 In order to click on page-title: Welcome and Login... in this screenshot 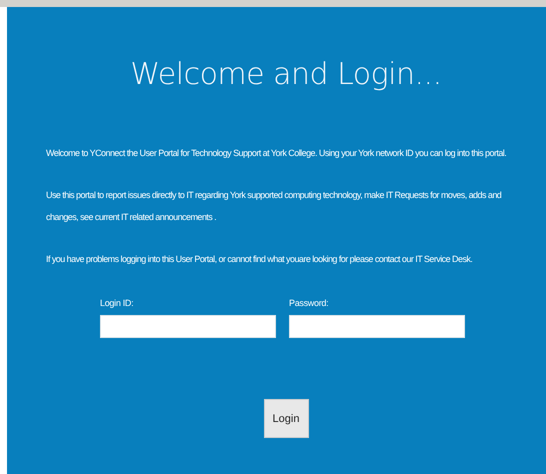, I will do `click(286, 74)`.